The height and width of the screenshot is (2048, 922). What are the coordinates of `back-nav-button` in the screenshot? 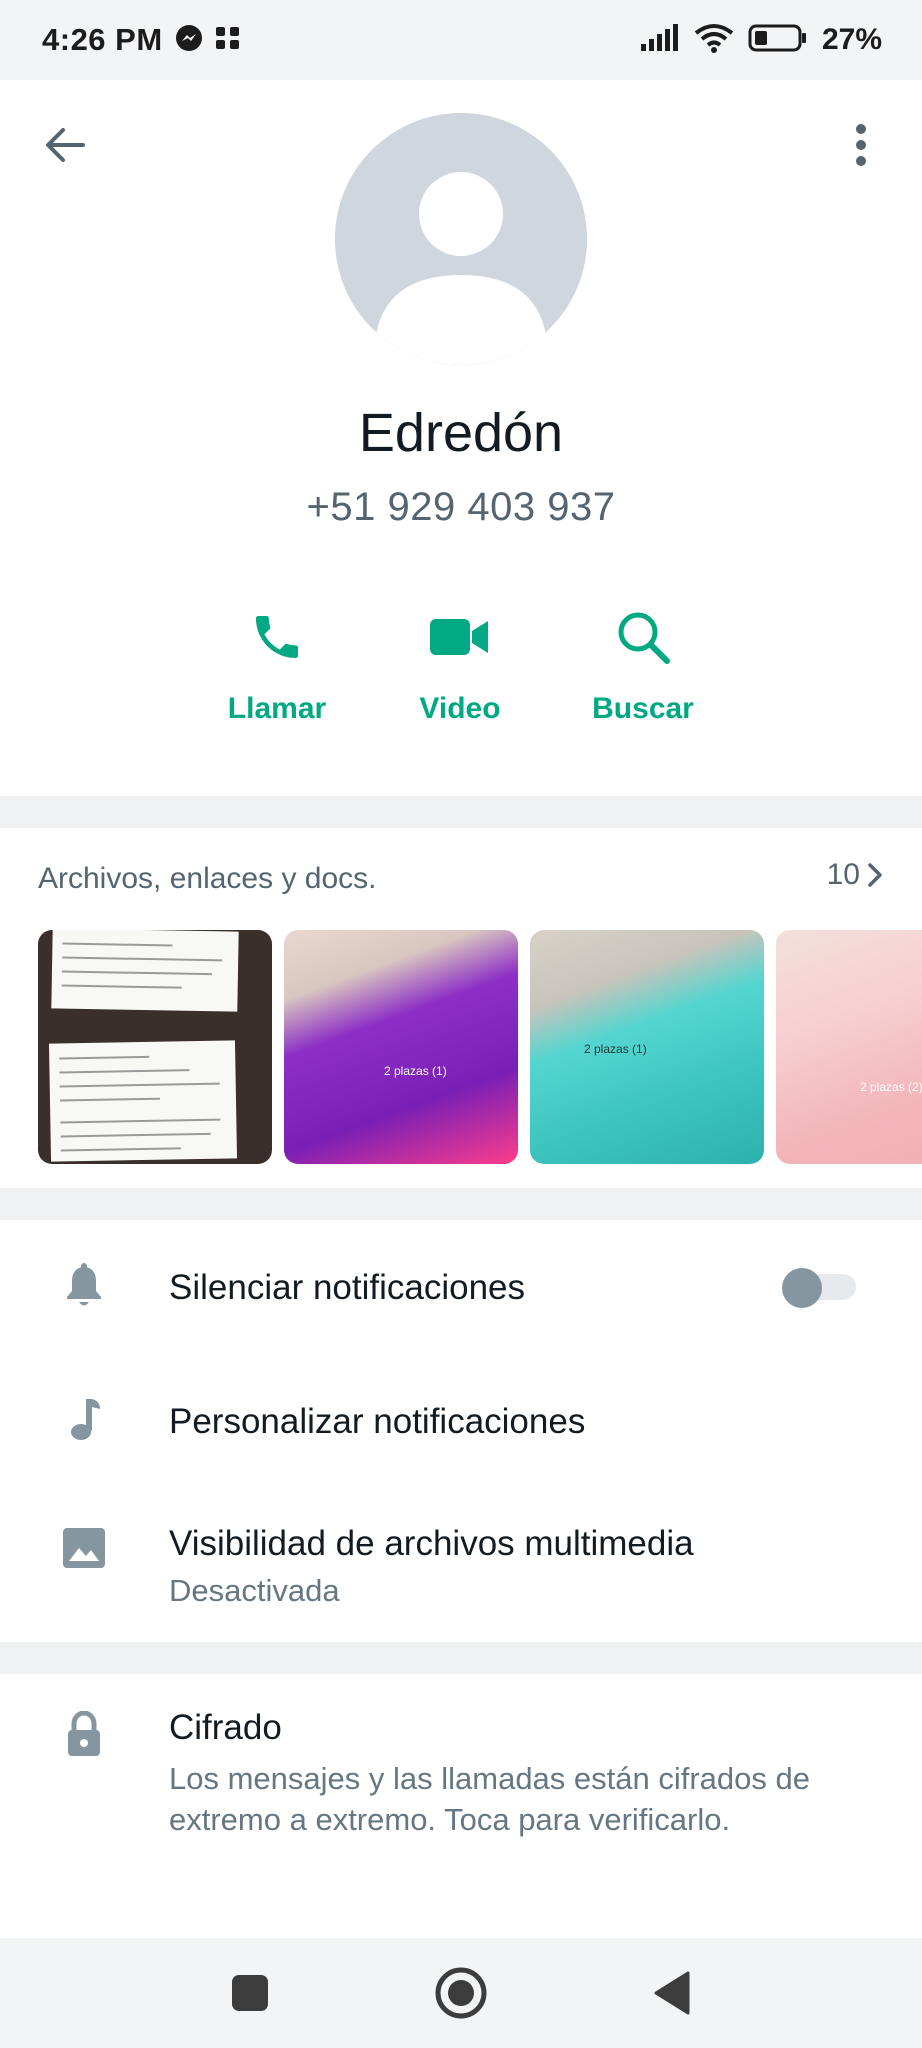 It's located at (672, 1993).